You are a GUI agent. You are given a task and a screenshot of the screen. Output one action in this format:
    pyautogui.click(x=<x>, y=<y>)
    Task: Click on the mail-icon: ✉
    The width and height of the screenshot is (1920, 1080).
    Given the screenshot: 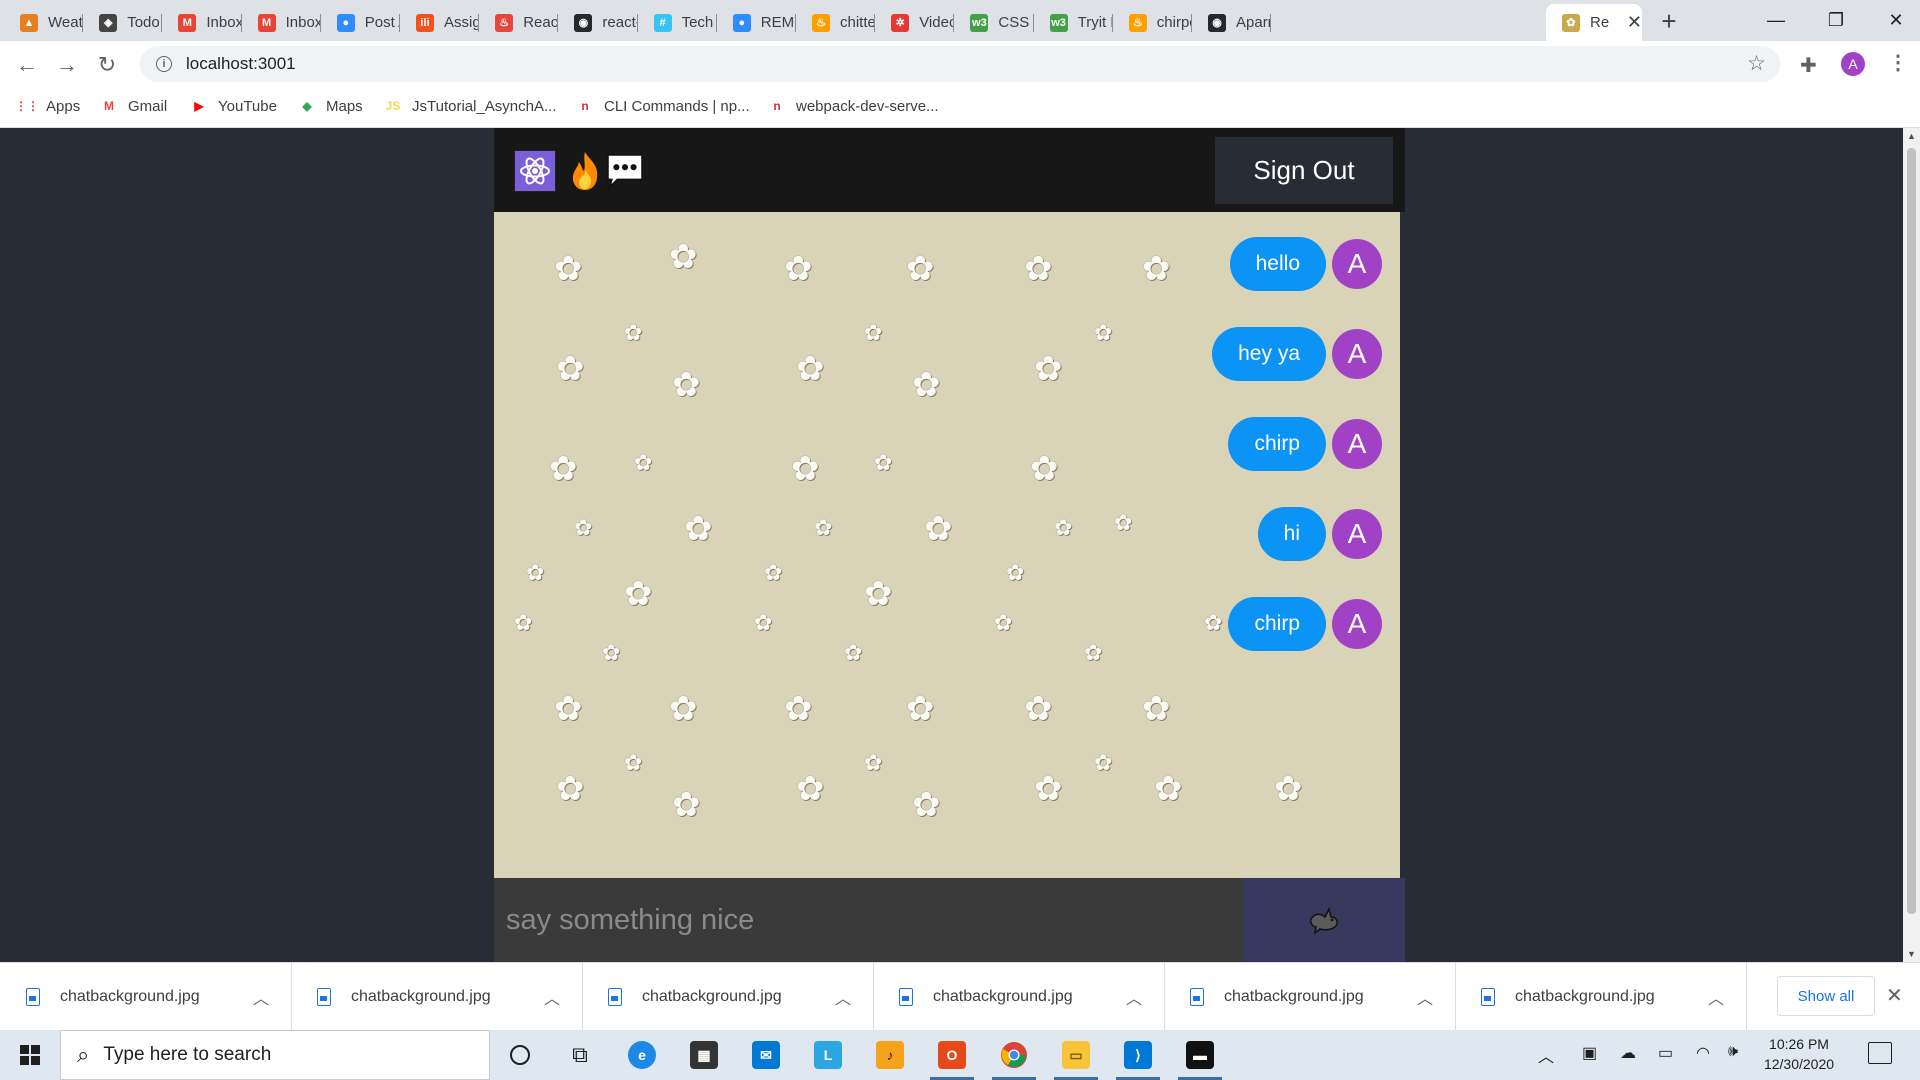 What is the action you would take?
    pyautogui.click(x=766, y=1055)
    